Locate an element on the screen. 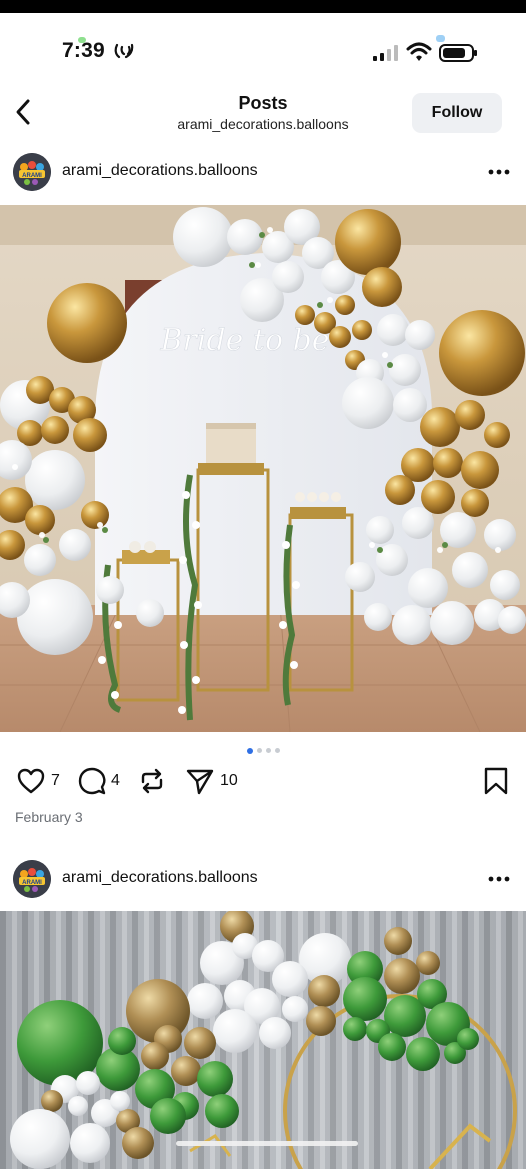 The width and height of the screenshot is (526, 1169). top-black-strip is located at coordinates (263, 6).